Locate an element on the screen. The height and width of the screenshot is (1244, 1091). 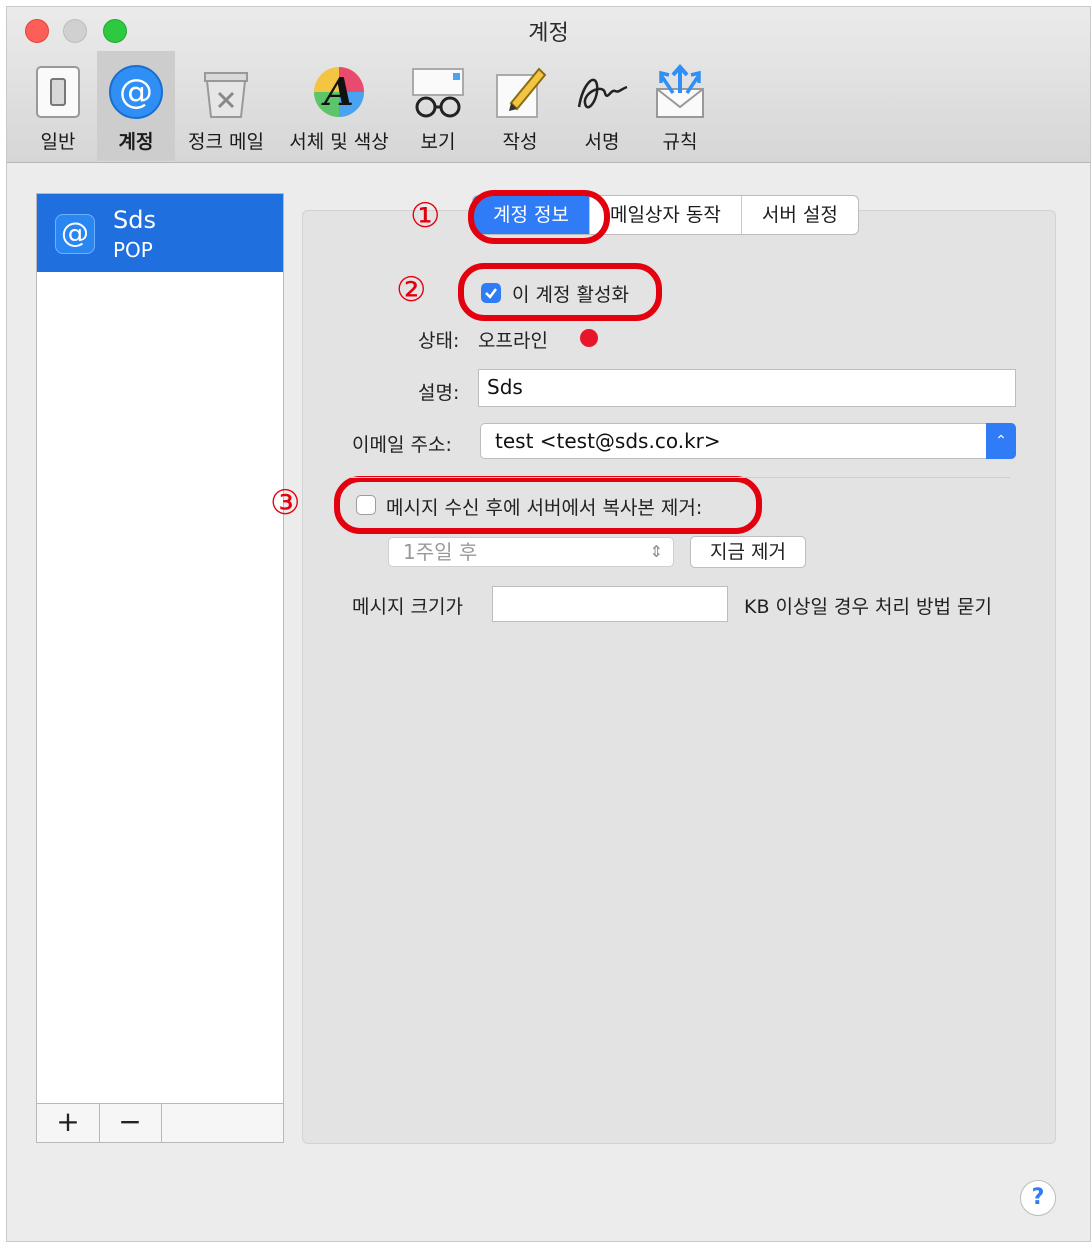
remove-after-select: 1주일 후 ⇕ is located at coordinates (531, 552).